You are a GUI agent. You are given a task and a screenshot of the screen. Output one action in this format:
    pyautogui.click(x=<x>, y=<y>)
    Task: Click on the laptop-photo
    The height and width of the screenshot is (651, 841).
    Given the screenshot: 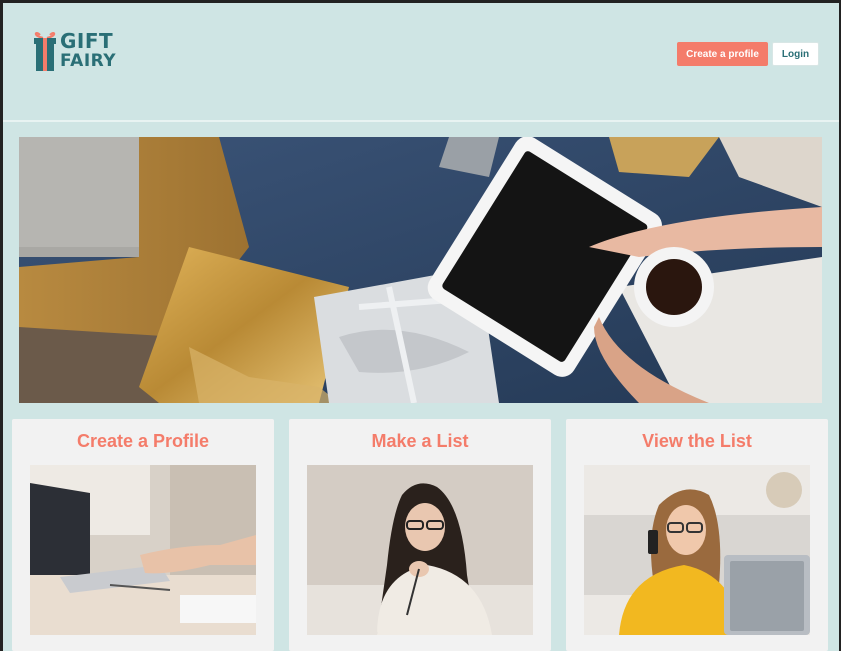 What is the action you would take?
    pyautogui.click(x=143, y=550)
    